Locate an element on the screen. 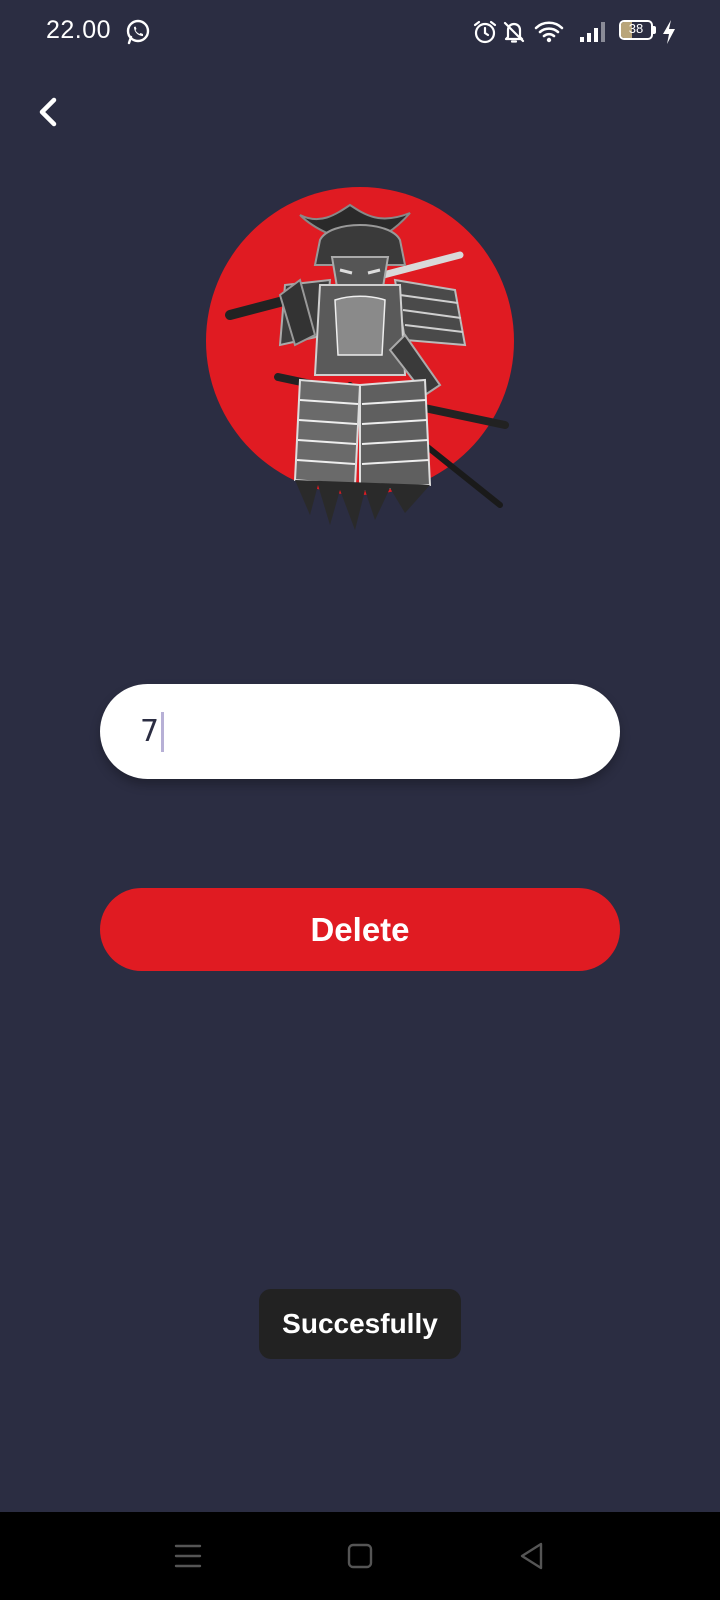 This screenshot has height=1600, width=720. menu-icon is located at coordinates (188, 1556).